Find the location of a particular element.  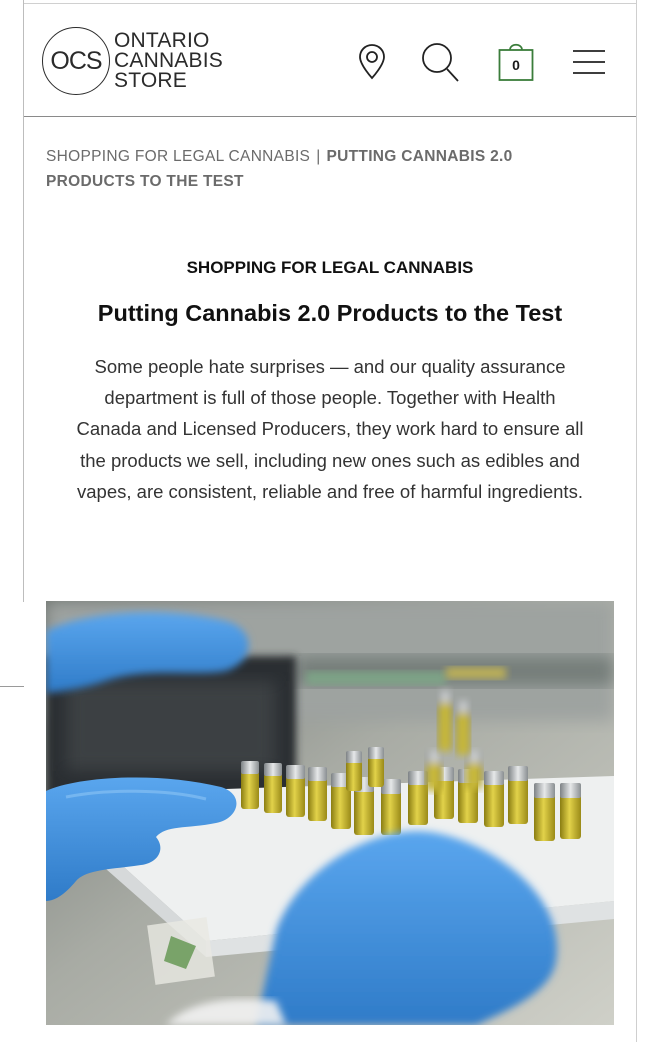

page-frame-right is located at coordinates (636, 521).